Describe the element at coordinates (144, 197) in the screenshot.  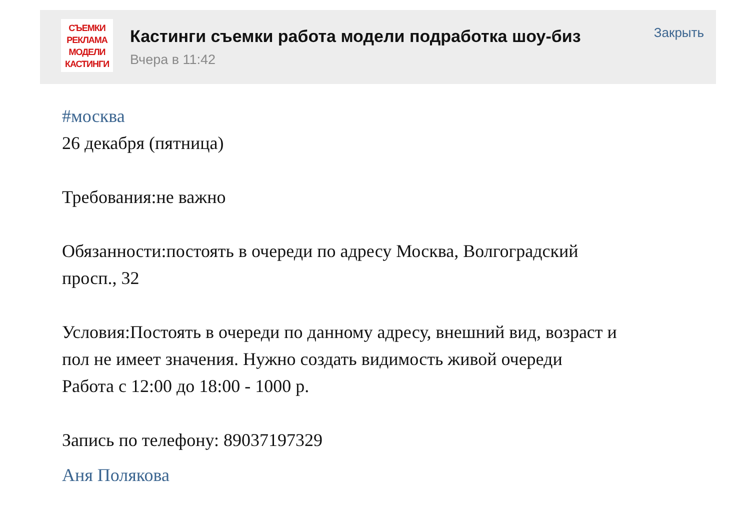
I see `post-paragraph: Требования:не важно` at that location.